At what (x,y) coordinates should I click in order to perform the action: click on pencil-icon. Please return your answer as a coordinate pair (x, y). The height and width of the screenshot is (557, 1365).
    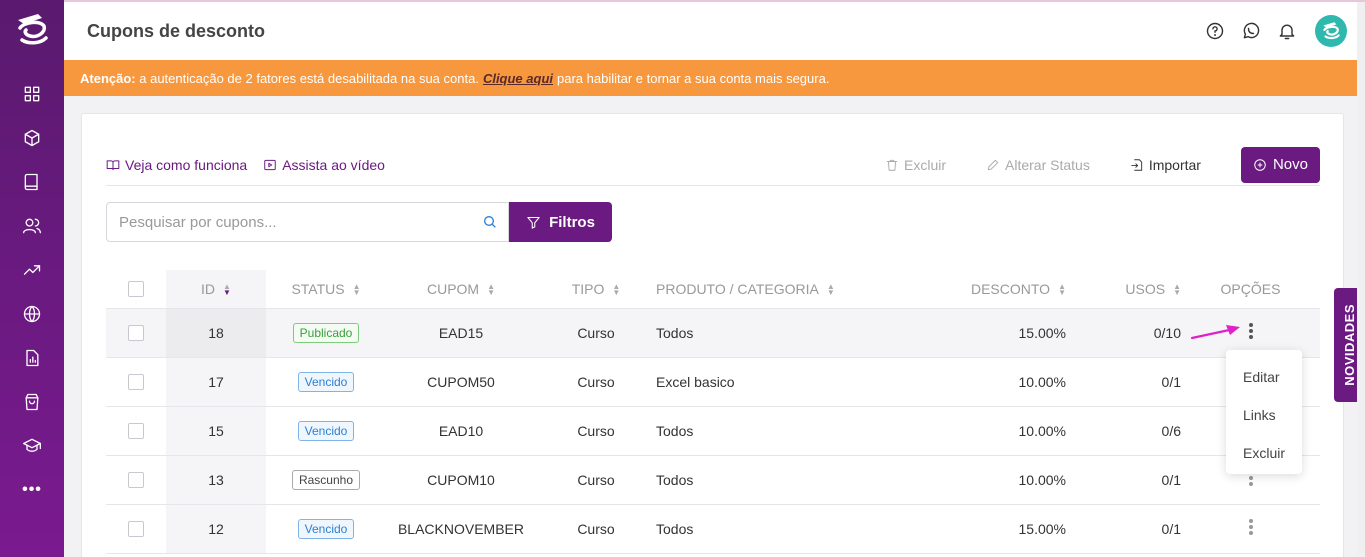
    Looking at the image, I should click on (993, 164).